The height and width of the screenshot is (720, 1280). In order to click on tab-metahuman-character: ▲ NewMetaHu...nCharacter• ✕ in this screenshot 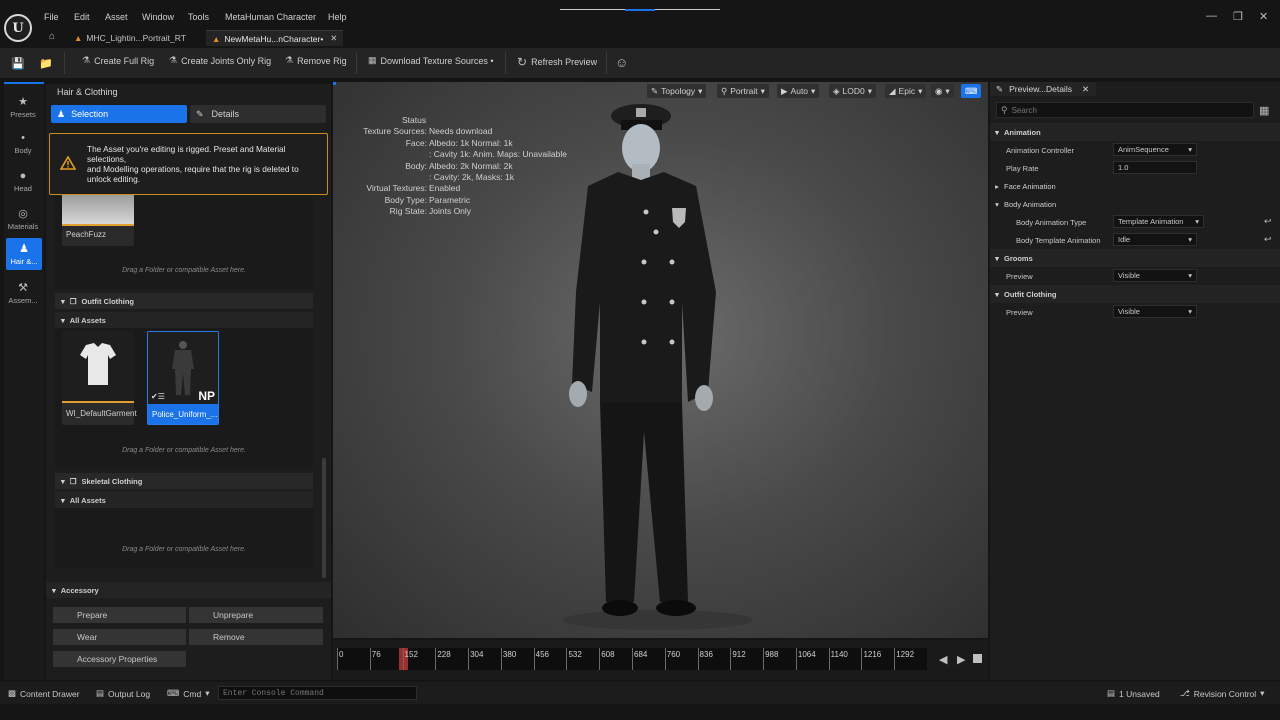, I will do `click(275, 38)`.